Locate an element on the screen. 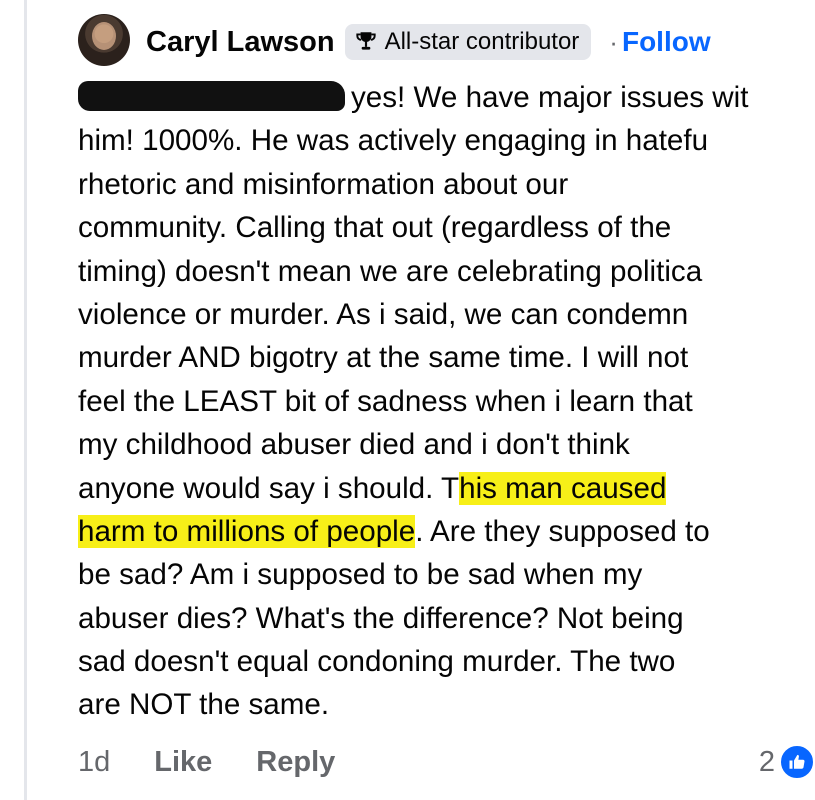 This screenshot has width=815, height=800. comment-line: are NOT the same. is located at coordinates (204, 705).